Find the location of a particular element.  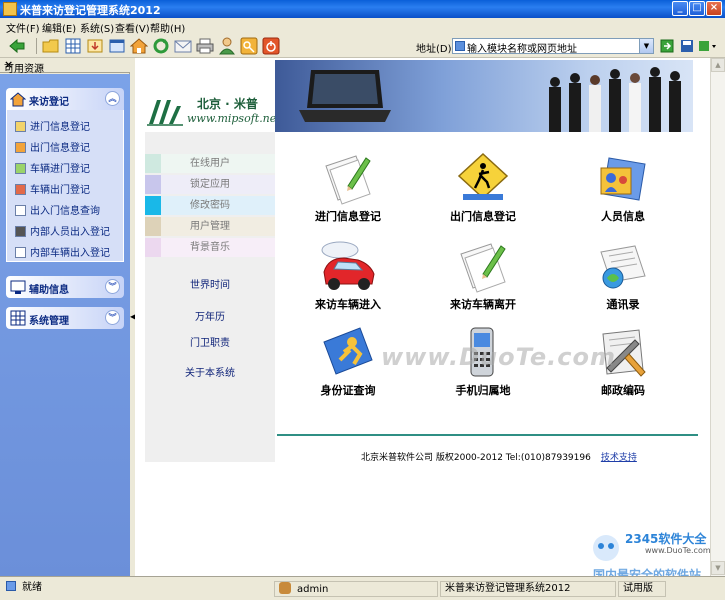

tile-label: 人员信息 is located at coordinates (623, 216).